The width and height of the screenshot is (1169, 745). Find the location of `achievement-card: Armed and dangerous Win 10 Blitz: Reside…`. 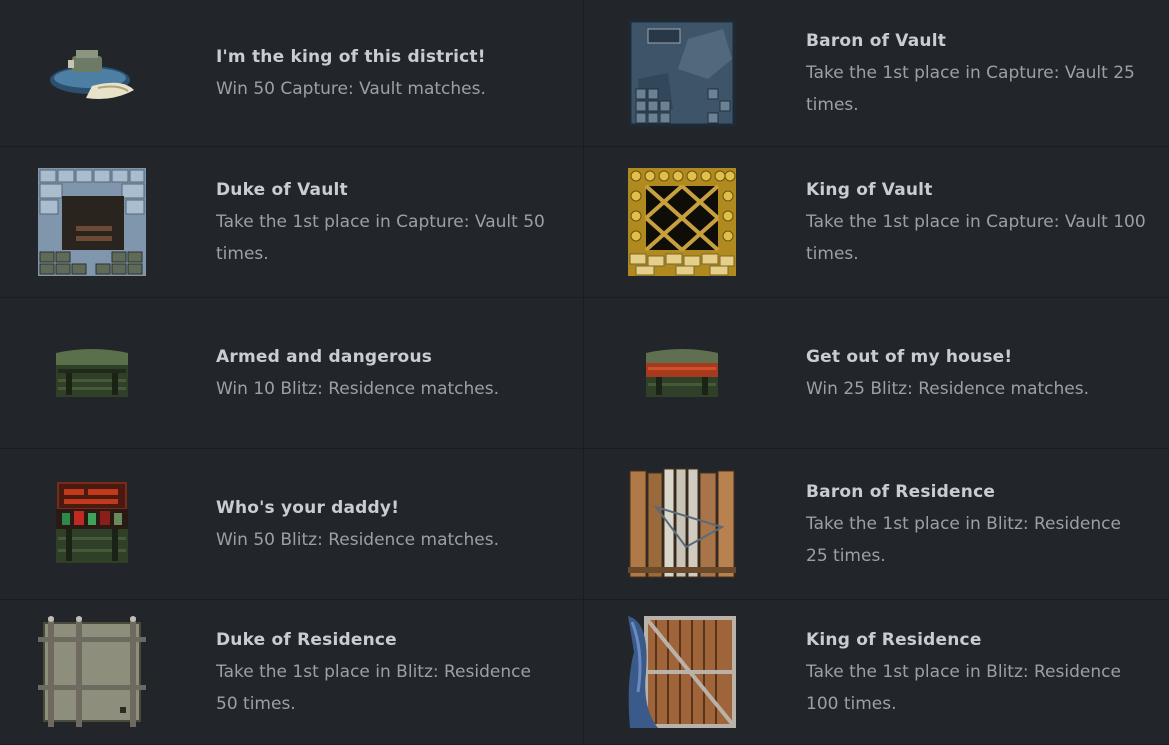

achievement-card: Armed and dangerous Win 10 Blitz: Reside… is located at coordinates (292, 373).